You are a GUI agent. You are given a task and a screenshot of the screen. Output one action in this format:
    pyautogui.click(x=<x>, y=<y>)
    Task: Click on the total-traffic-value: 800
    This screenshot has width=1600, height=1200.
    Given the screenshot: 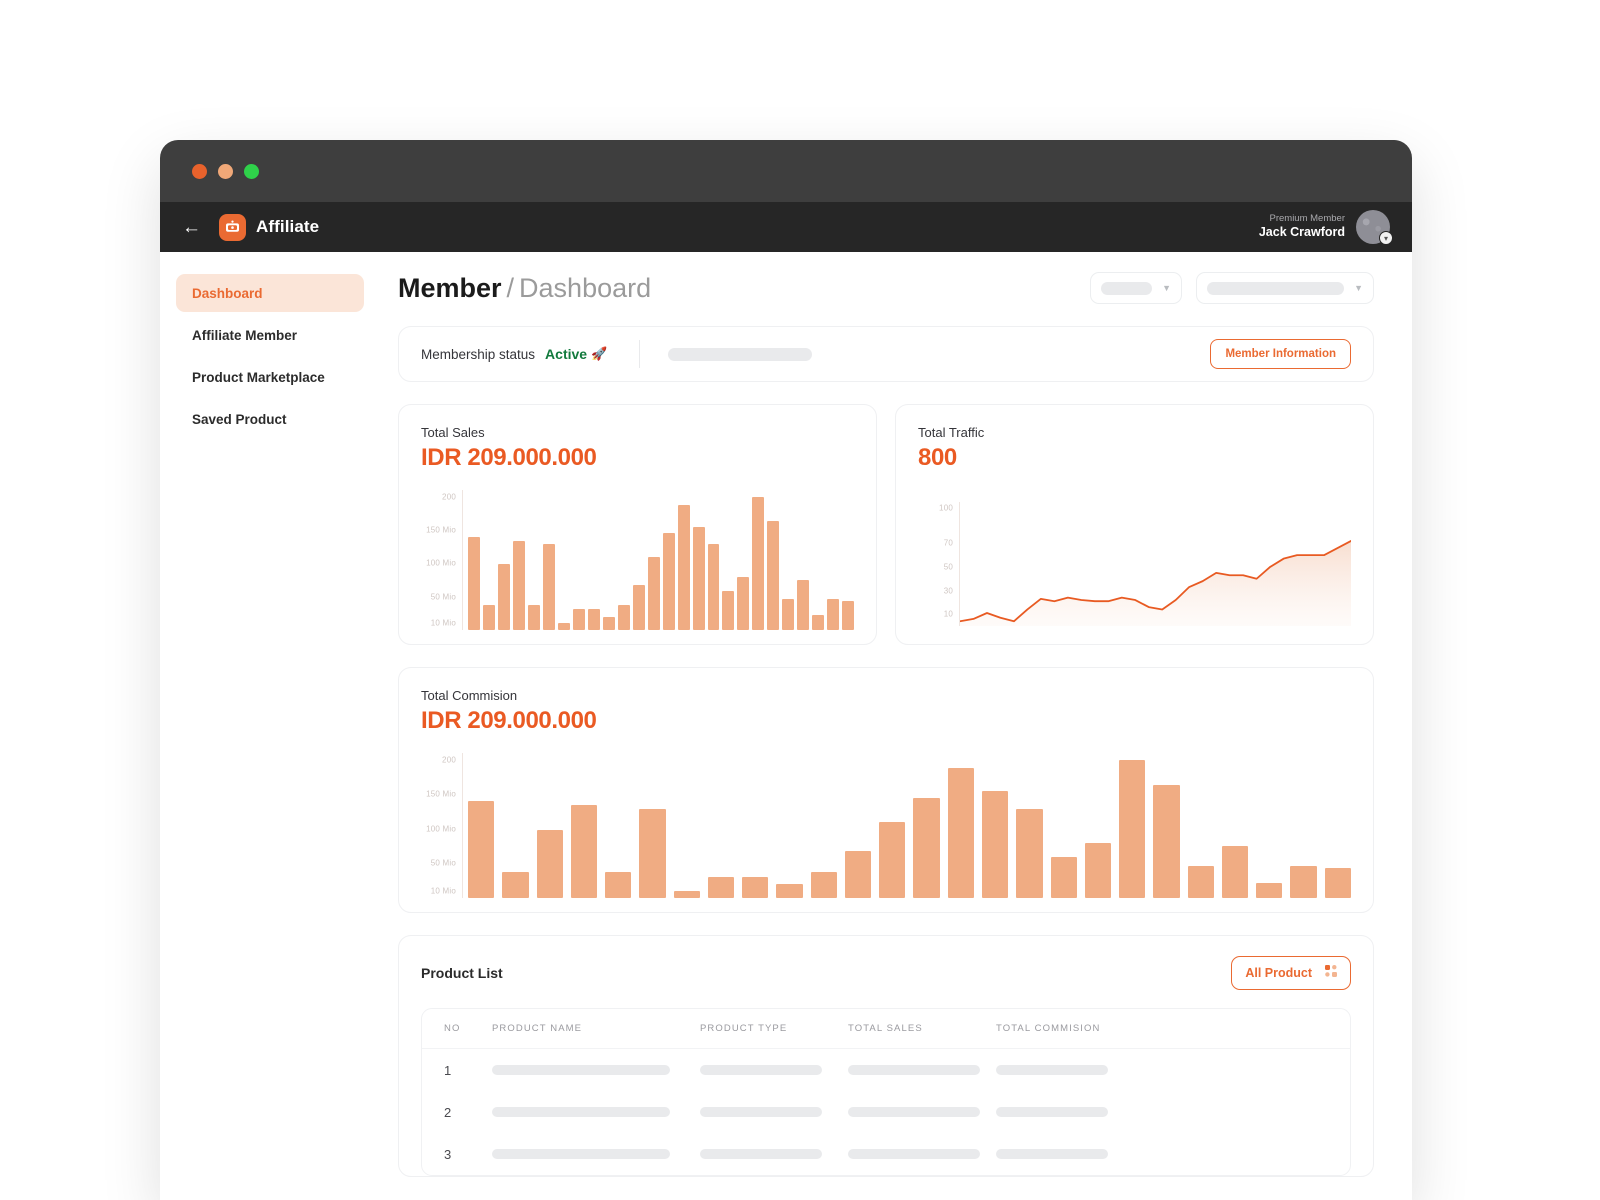 What is the action you would take?
    pyautogui.click(x=937, y=457)
    